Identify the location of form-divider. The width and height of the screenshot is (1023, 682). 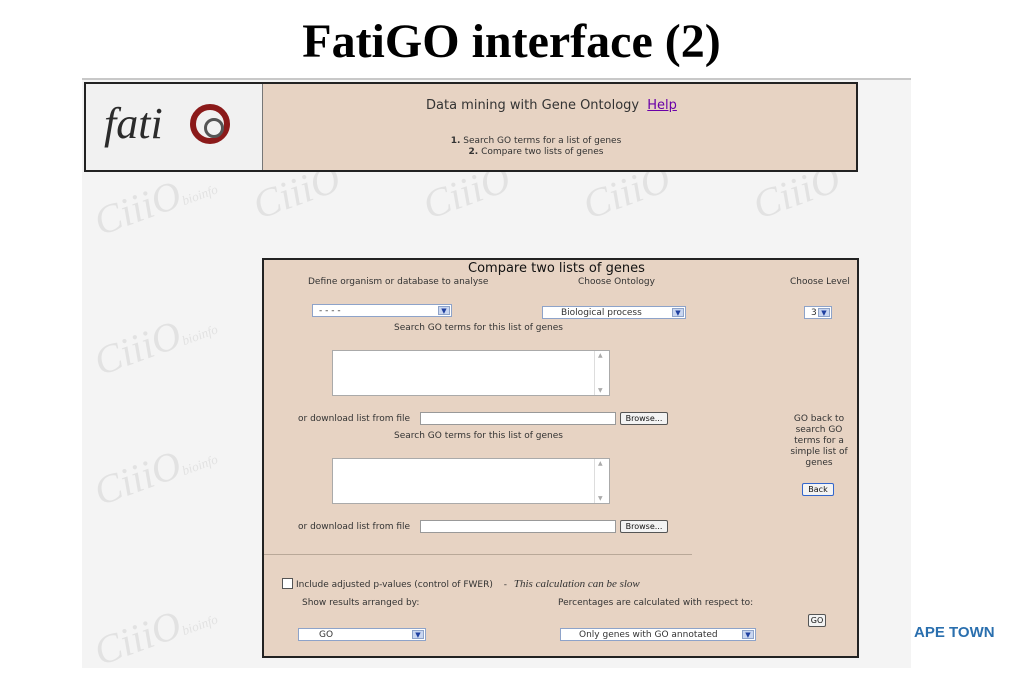
(478, 554).